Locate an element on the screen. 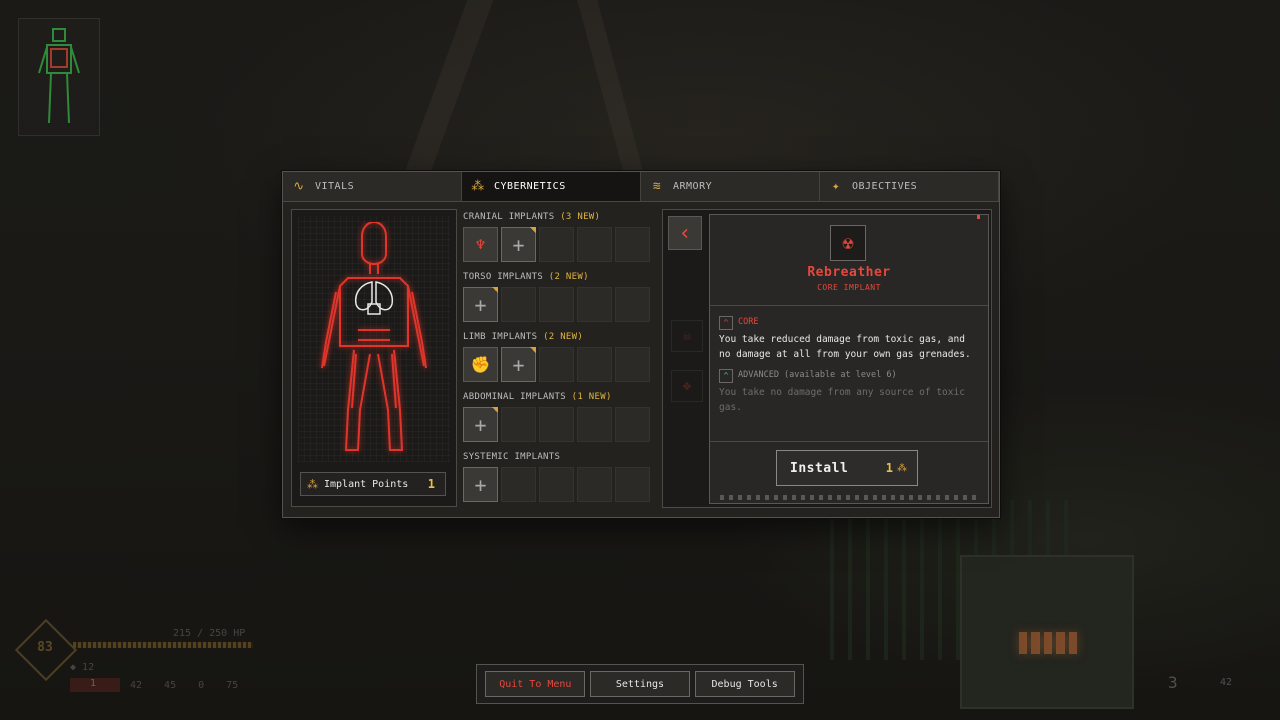 The height and width of the screenshot is (720, 1280). implant-slot: ♆ is located at coordinates (480, 244).